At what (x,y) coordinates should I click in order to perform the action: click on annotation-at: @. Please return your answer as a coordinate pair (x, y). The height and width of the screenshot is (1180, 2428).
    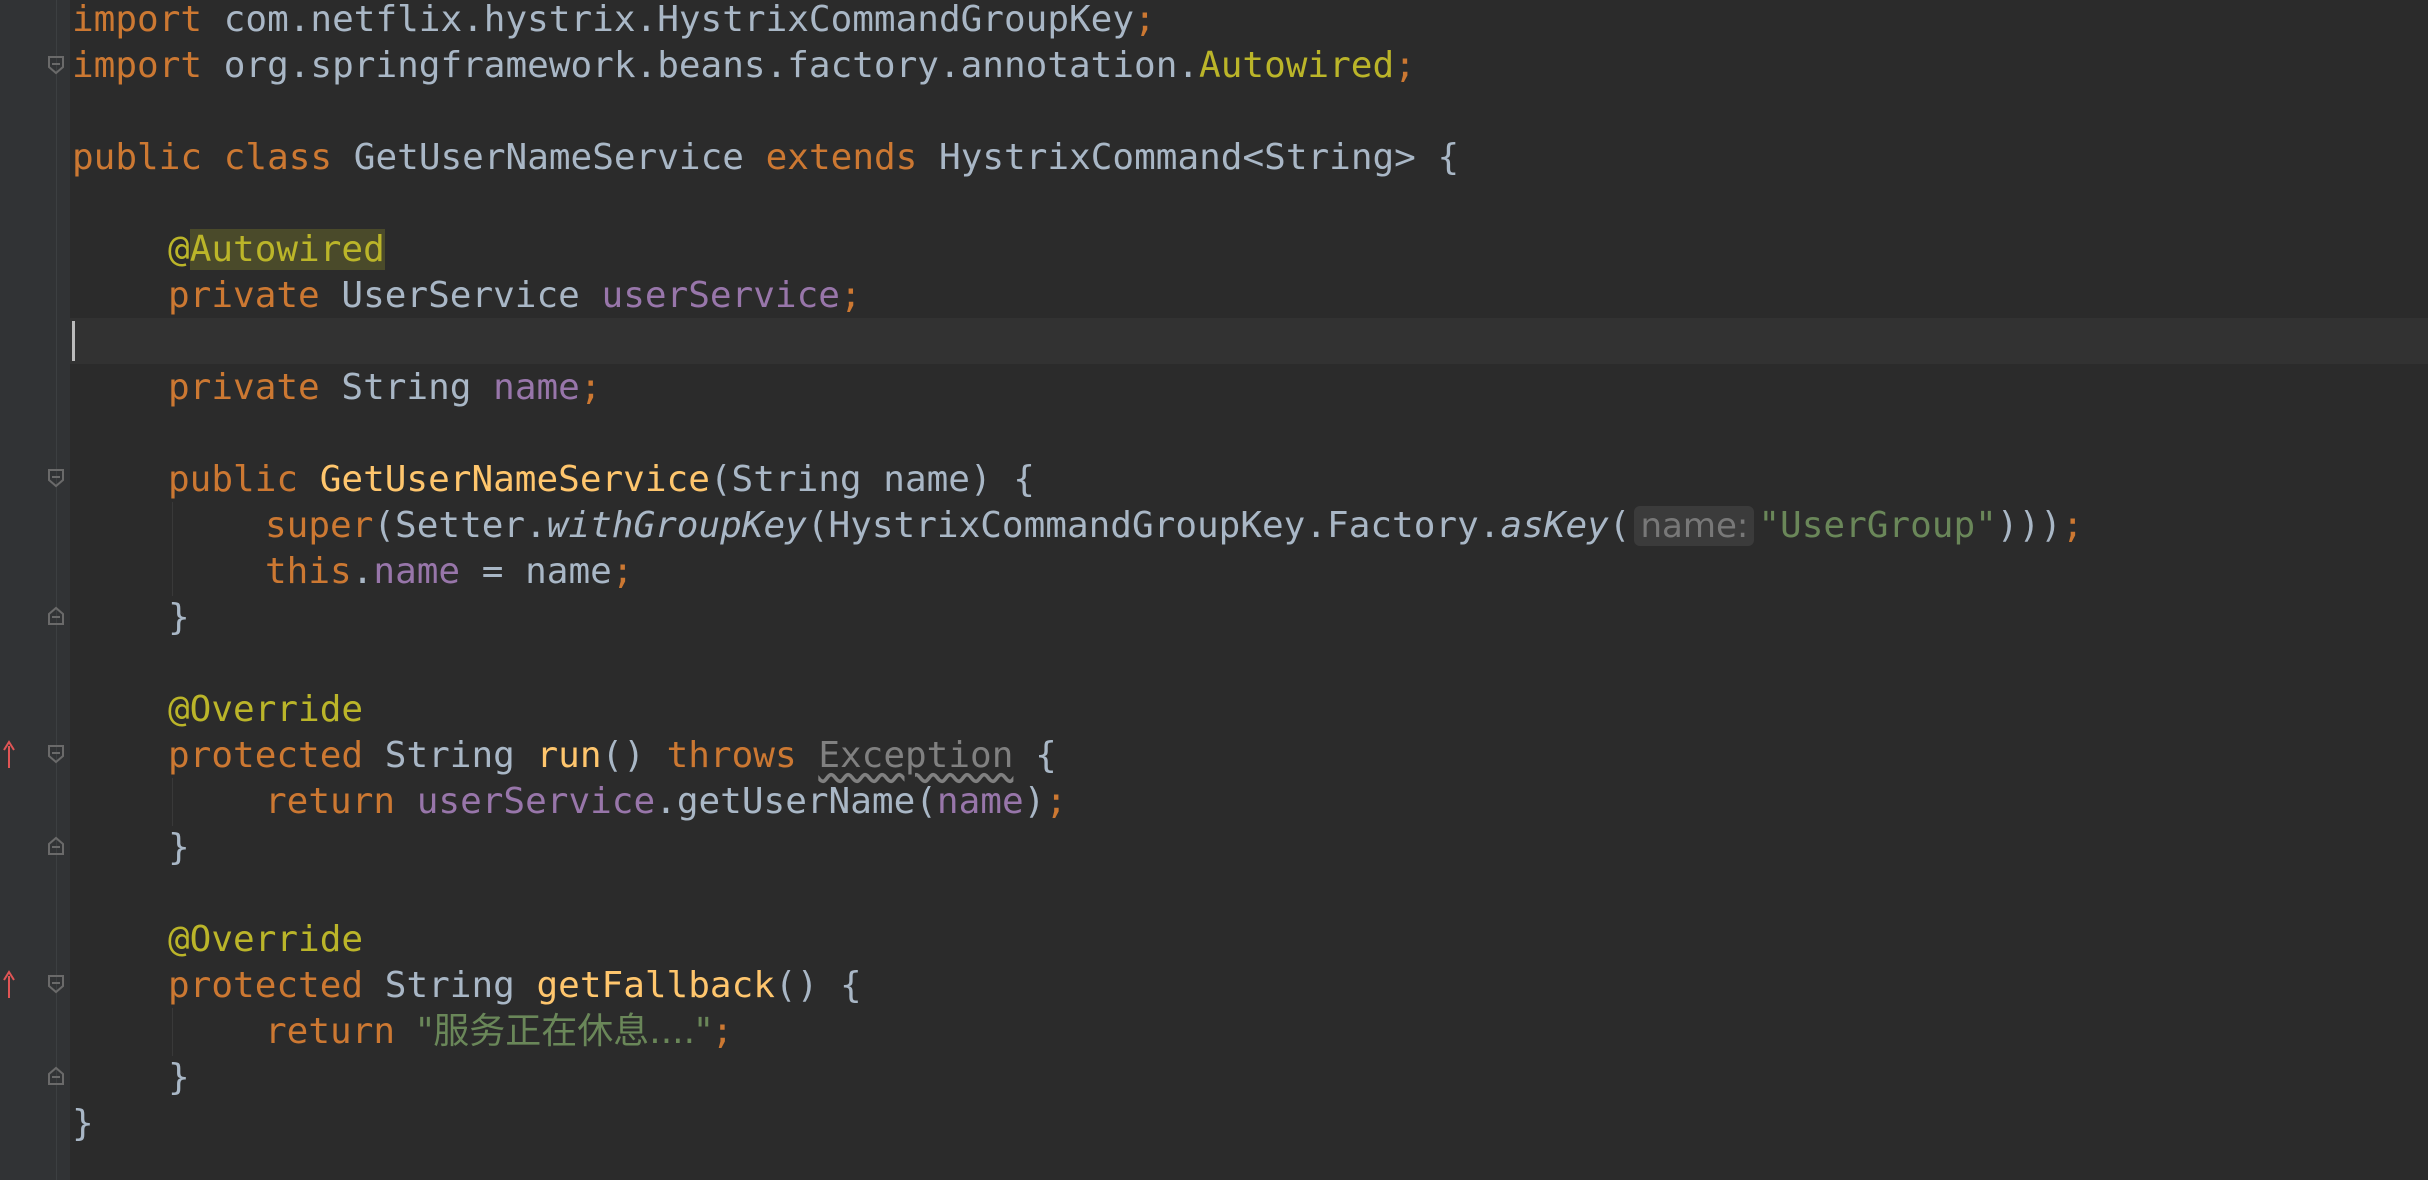
    Looking at the image, I should click on (179, 249).